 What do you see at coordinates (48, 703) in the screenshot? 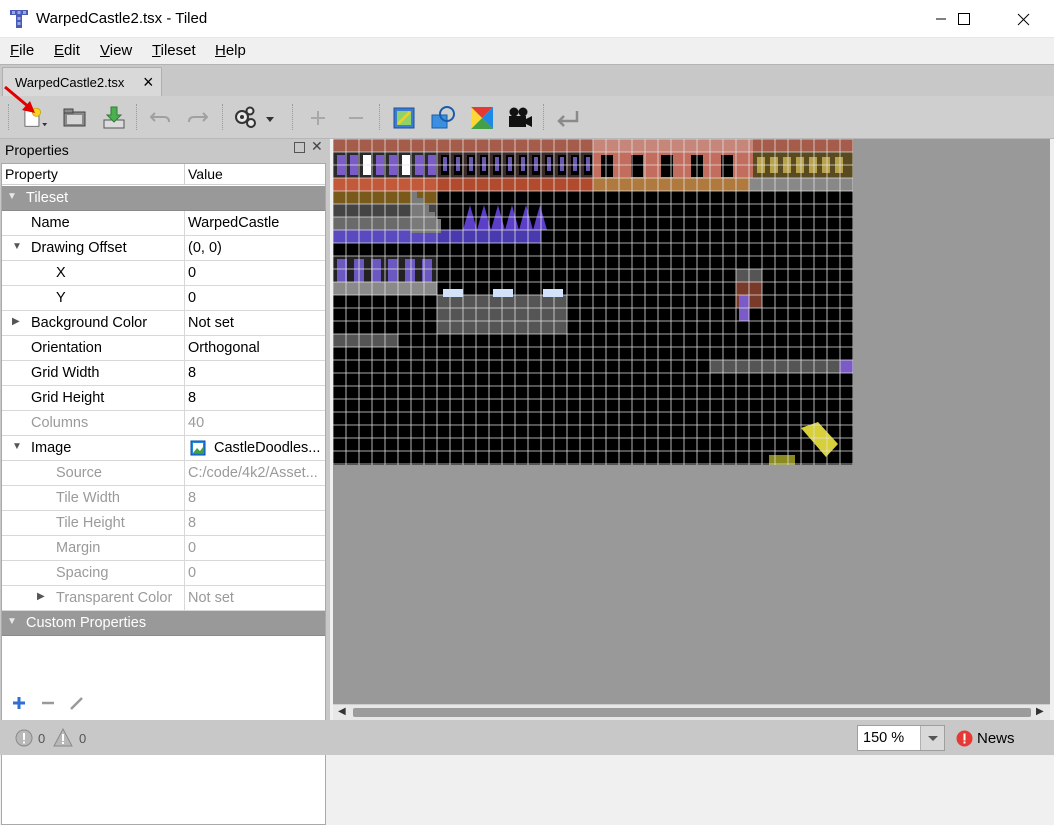
I see `remove-property-icon` at bounding box center [48, 703].